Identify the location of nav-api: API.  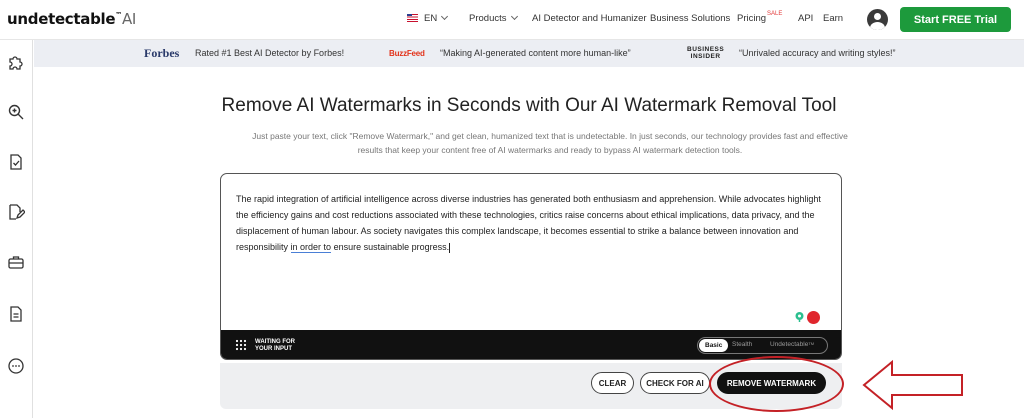
(805, 18).